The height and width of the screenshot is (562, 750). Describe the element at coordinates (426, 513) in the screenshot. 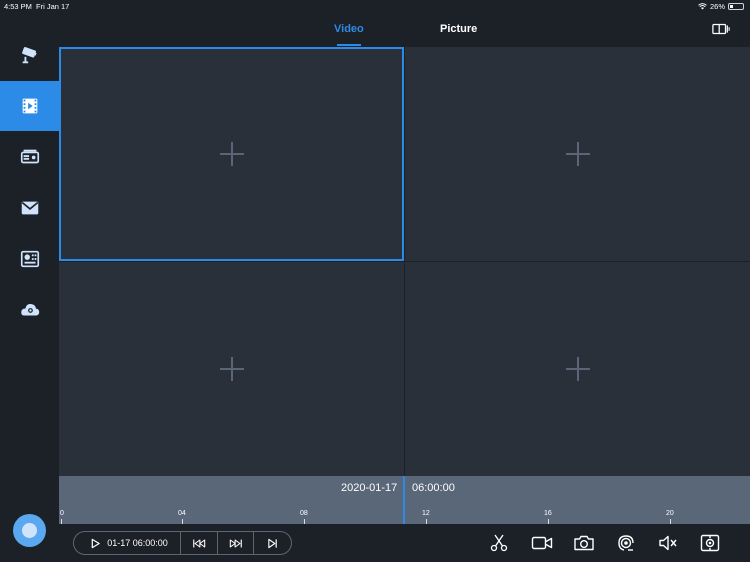

I see `tick-label: 12` at that location.